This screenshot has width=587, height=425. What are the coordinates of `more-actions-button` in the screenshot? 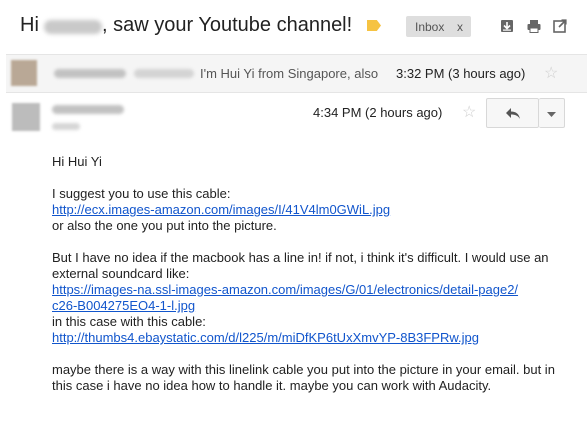 It's located at (552, 113).